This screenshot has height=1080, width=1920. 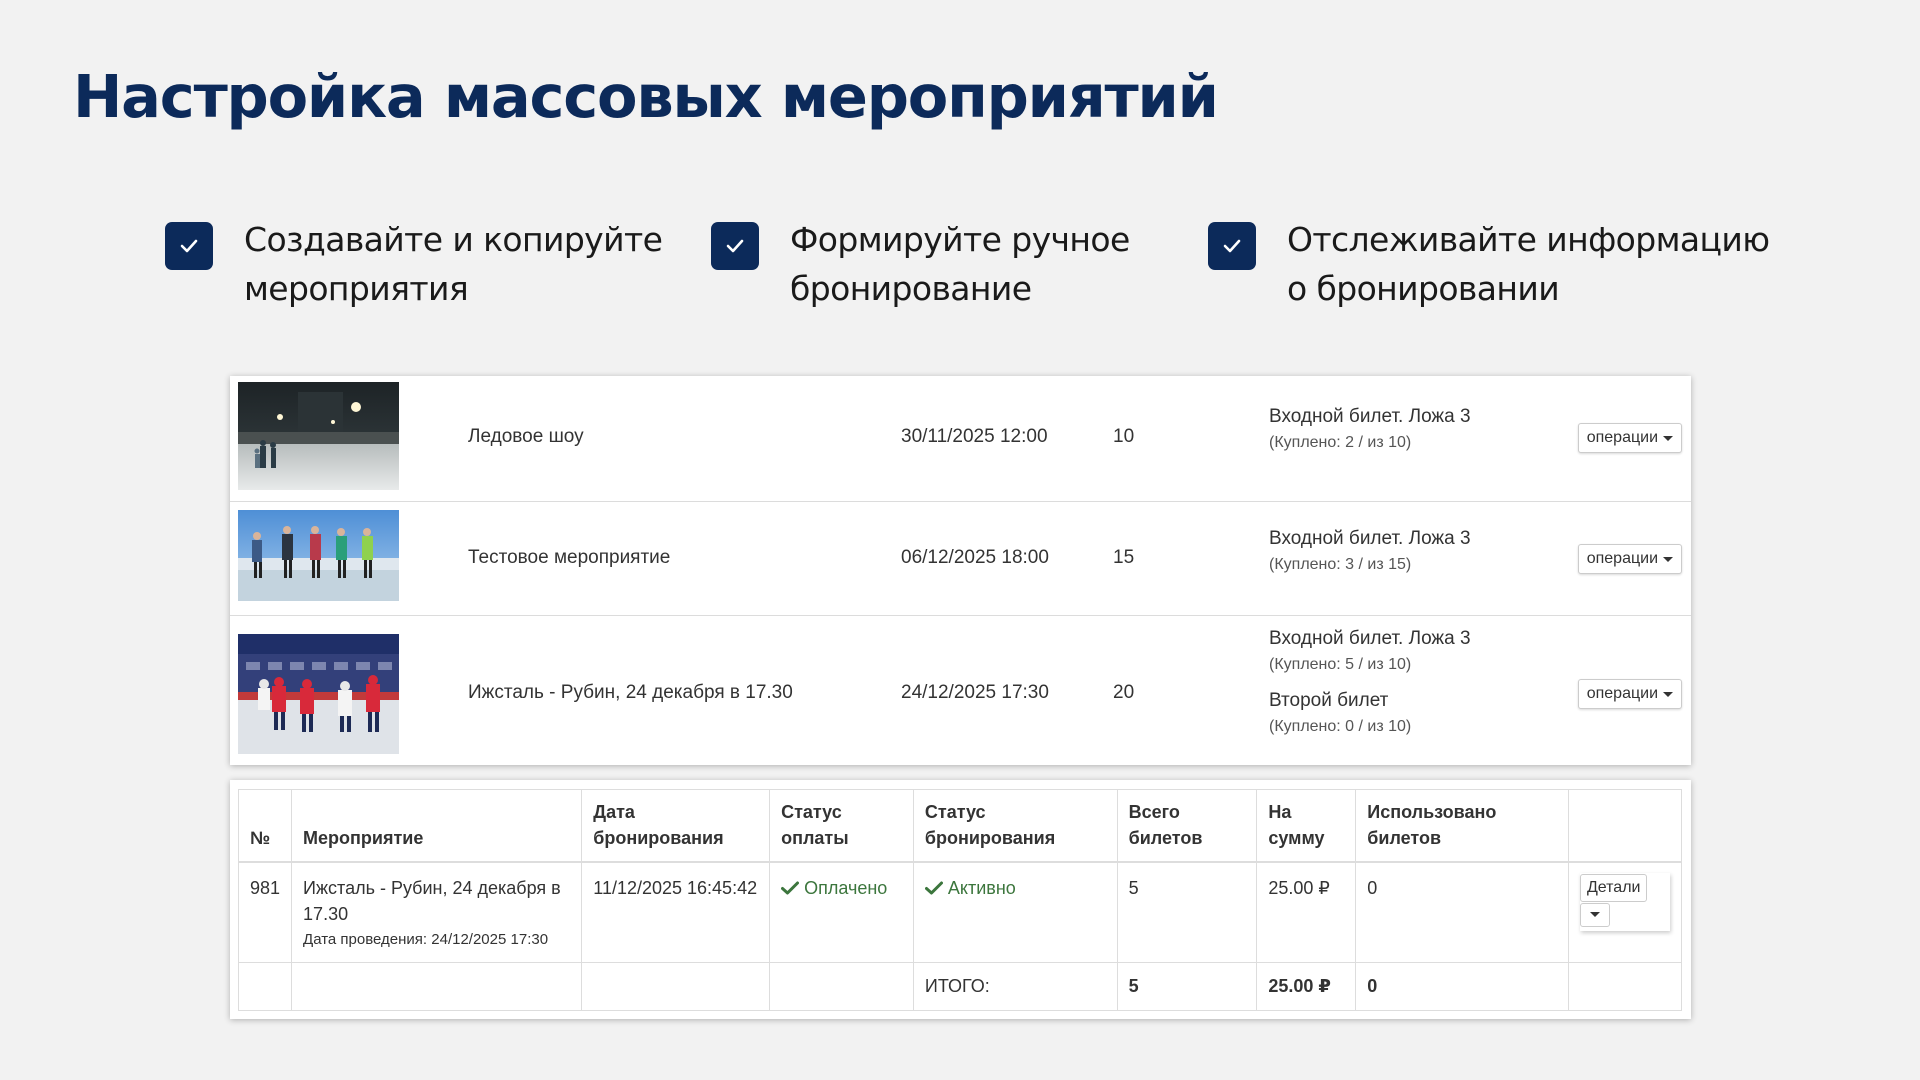 What do you see at coordinates (646, 96) in the screenshot?
I see `slide-title: Настройка массовых мероприятий` at bounding box center [646, 96].